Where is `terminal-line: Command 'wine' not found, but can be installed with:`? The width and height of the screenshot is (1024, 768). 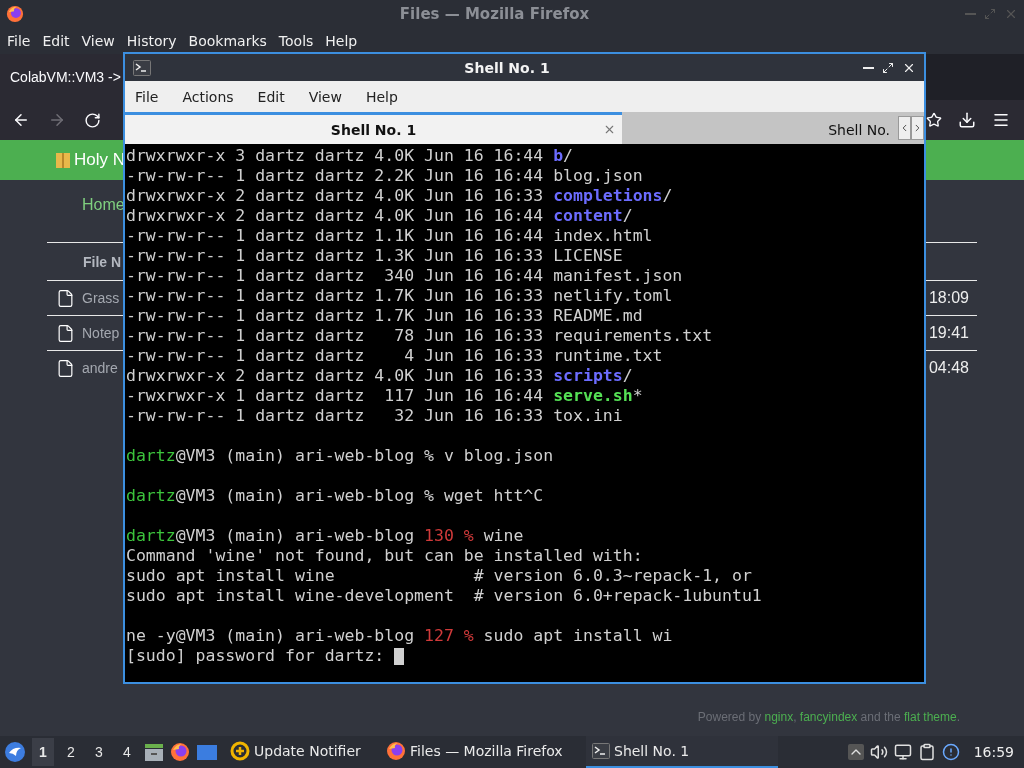 terminal-line: Command 'wine' not found, but can be installed with: is located at coordinates (384, 556).